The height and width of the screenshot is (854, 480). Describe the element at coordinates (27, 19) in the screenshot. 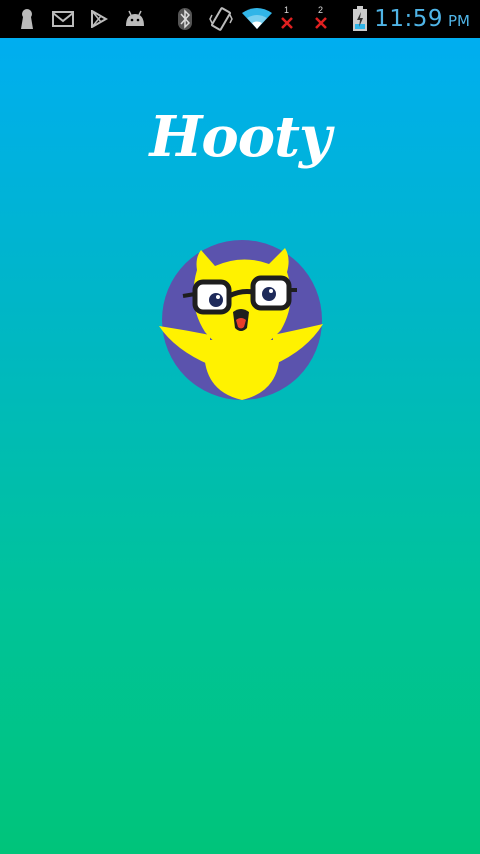

I see `keyhole-icon` at that location.